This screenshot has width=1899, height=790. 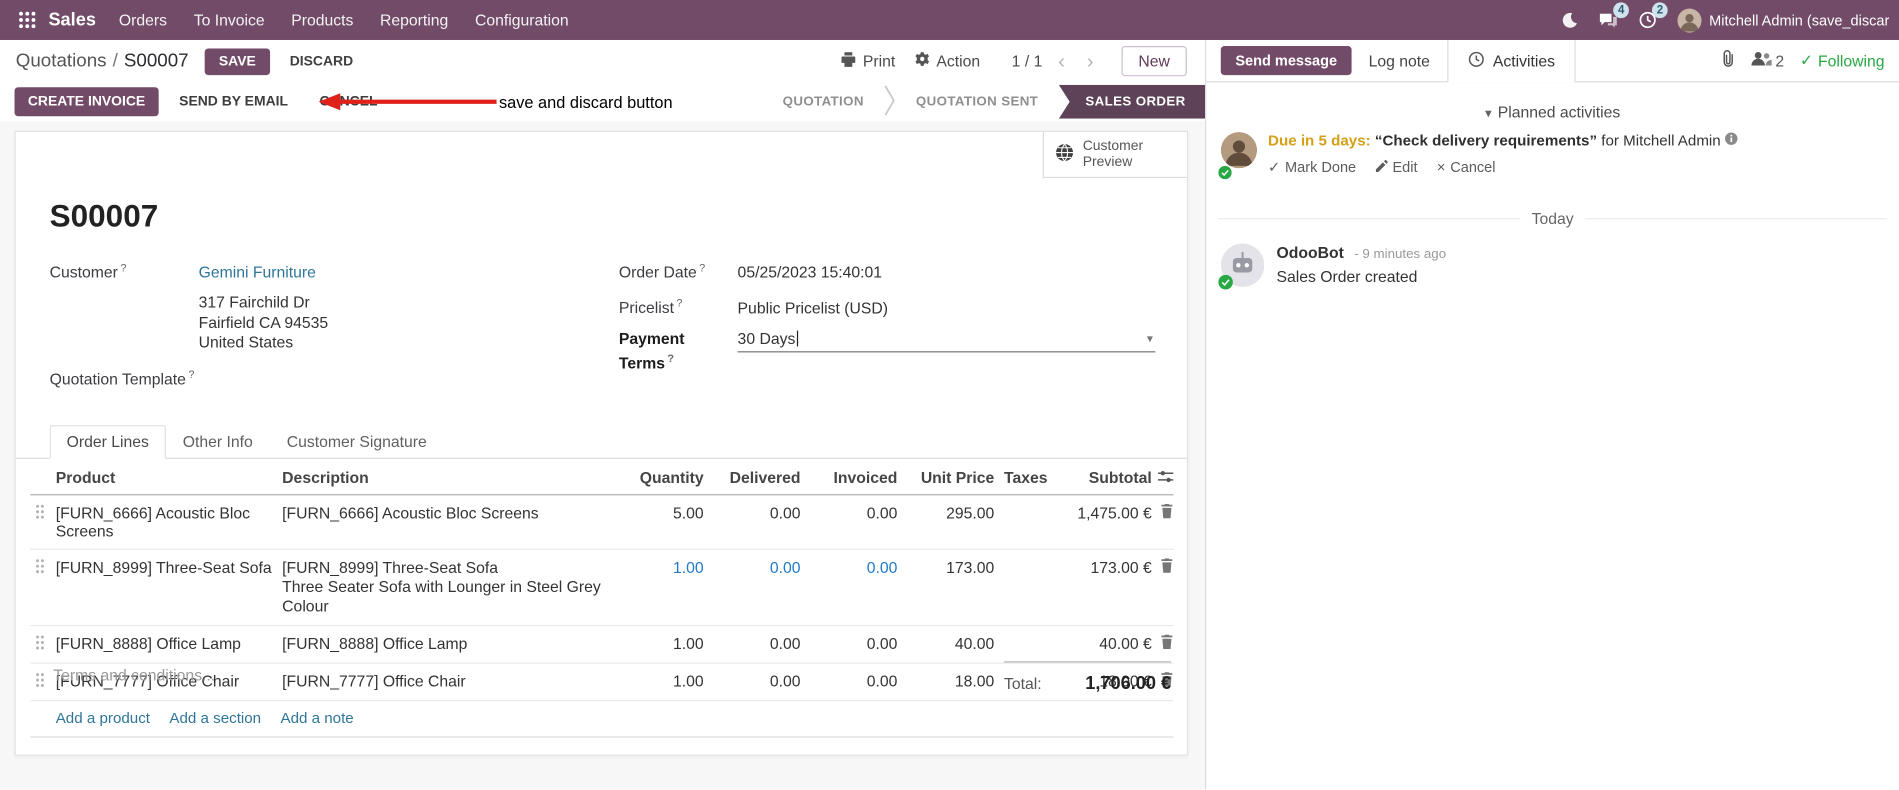 I want to click on text-cursor, so click(x=797, y=338).